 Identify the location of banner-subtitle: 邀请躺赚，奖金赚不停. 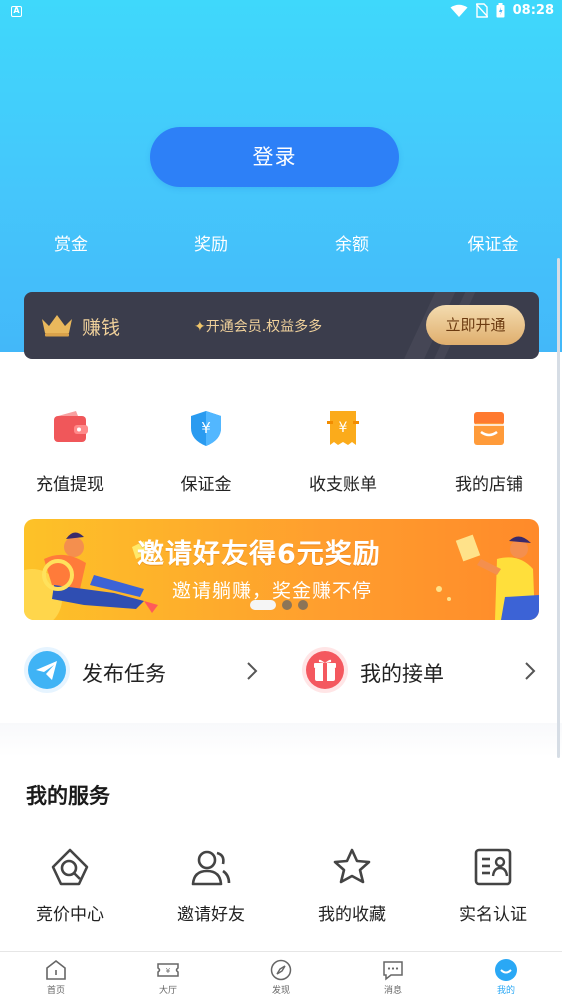
(272, 591).